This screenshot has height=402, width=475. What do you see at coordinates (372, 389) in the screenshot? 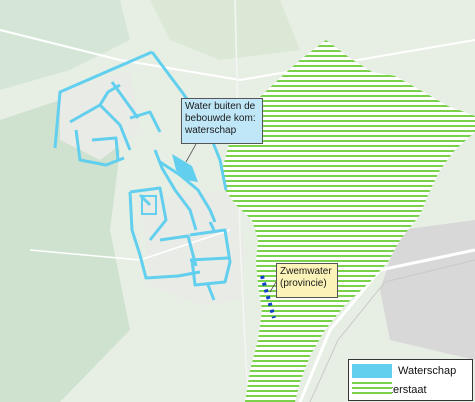
I see `legend-swatch-rijkswaterstaat` at bounding box center [372, 389].